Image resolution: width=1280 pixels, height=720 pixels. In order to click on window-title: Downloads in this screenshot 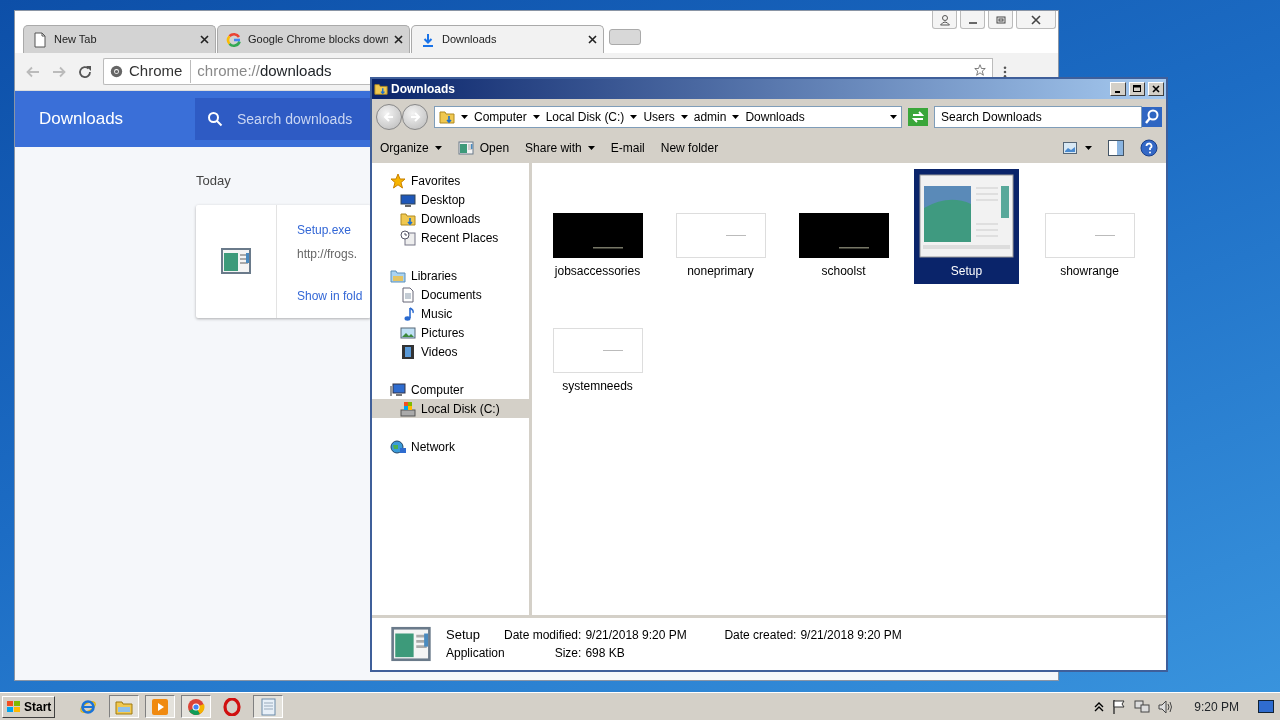, I will do `click(423, 89)`.